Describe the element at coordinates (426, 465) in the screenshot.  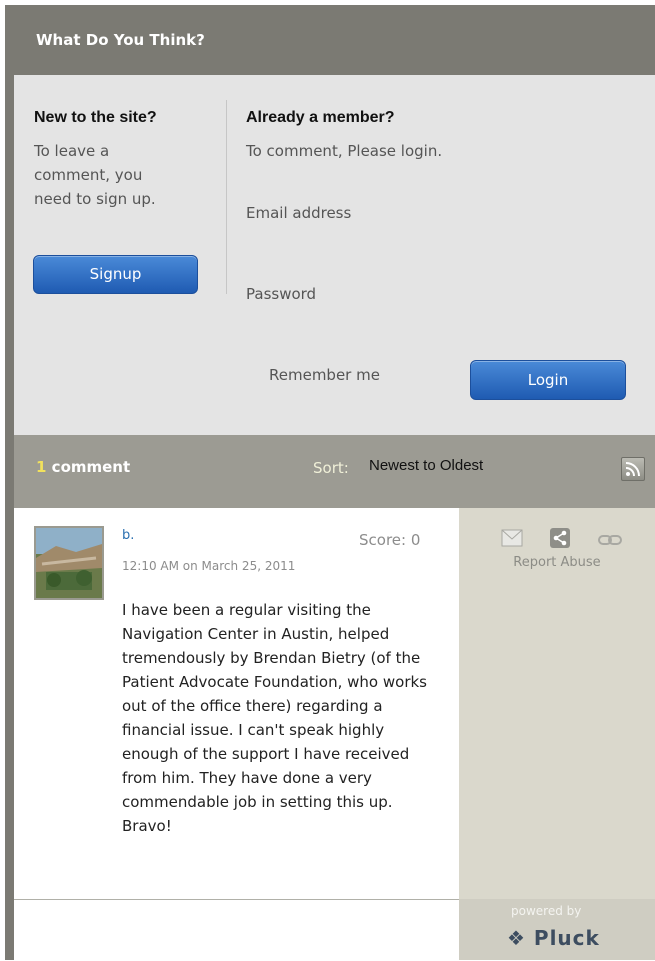
I see `sort-select: Newest to Oldest` at that location.